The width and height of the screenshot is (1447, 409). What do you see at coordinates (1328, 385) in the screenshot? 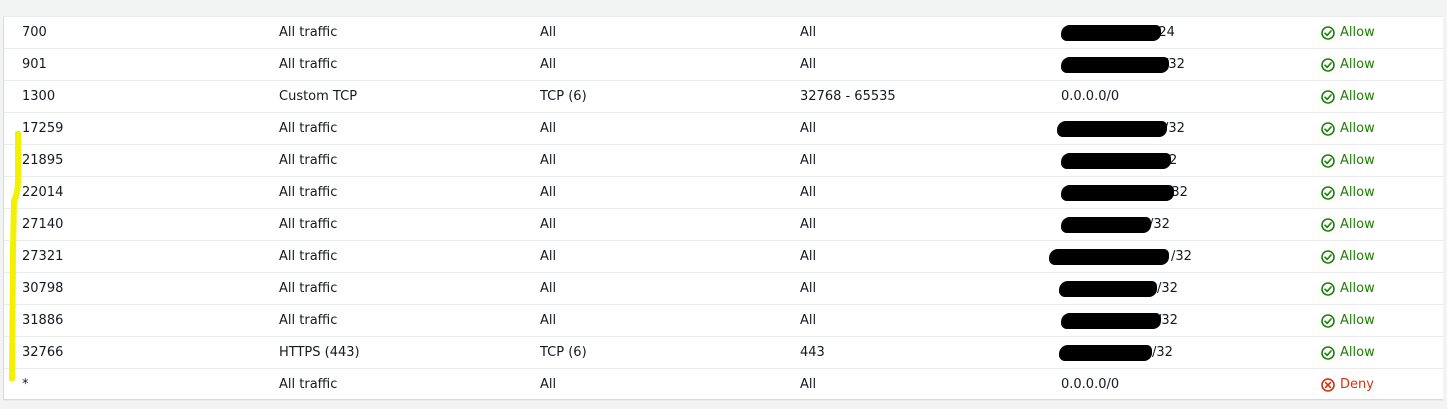
I see `x-circle-icon` at bounding box center [1328, 385].